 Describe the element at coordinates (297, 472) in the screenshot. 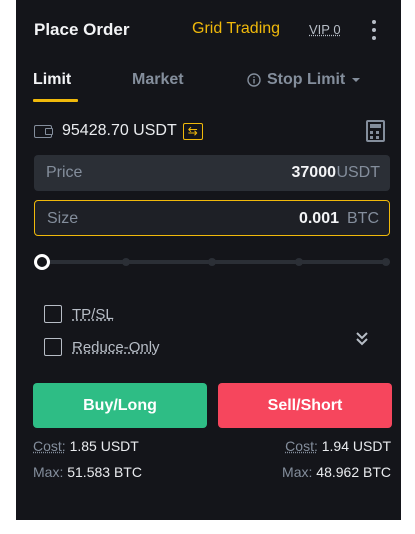

I see `sell-max-label: Max:` at that location.